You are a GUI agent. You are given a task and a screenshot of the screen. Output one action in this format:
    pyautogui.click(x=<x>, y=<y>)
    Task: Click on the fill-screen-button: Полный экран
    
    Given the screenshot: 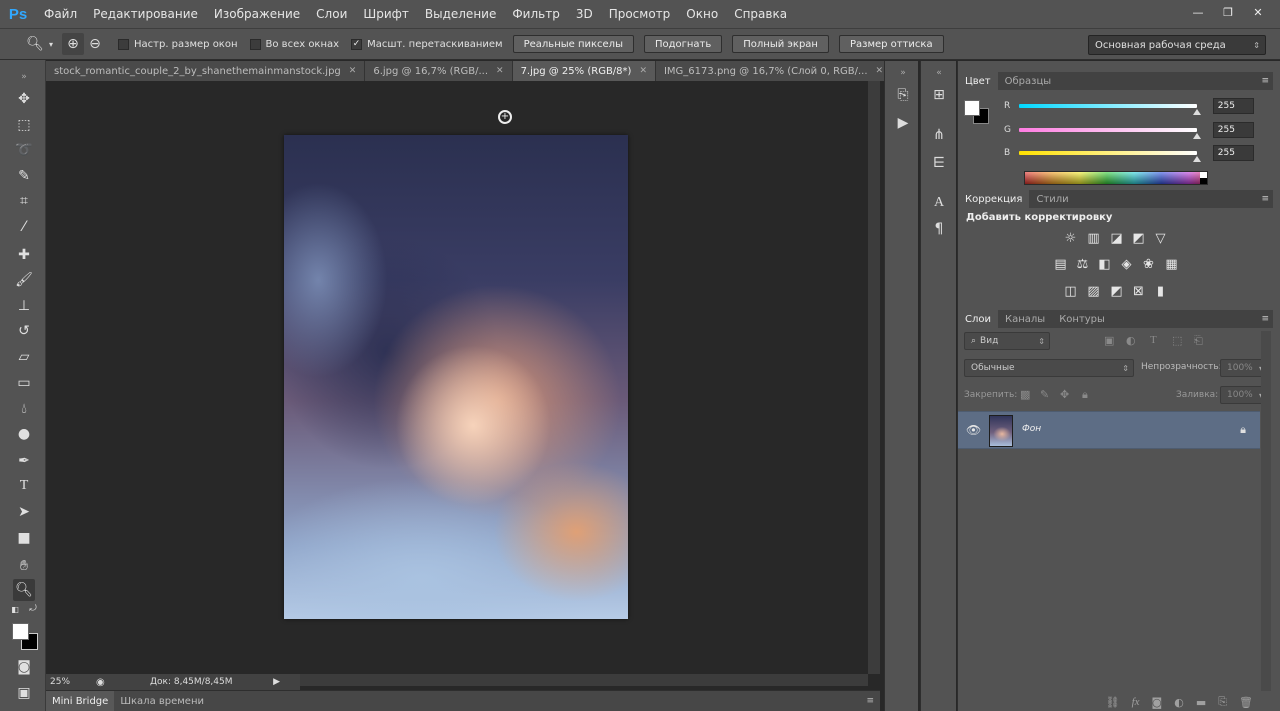 What is the action you would take?
    pyautogui.click(x=780, y=44)
    